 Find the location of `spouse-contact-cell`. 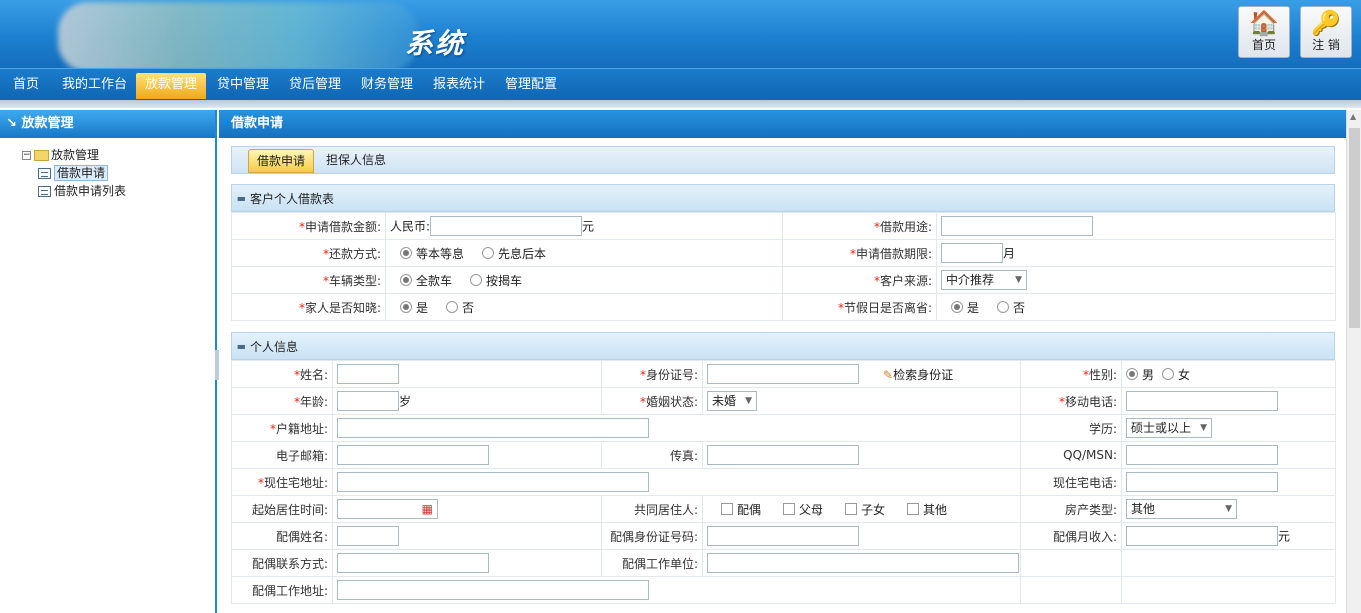

spouse-contact-cell is located at coordinates (467, 563).